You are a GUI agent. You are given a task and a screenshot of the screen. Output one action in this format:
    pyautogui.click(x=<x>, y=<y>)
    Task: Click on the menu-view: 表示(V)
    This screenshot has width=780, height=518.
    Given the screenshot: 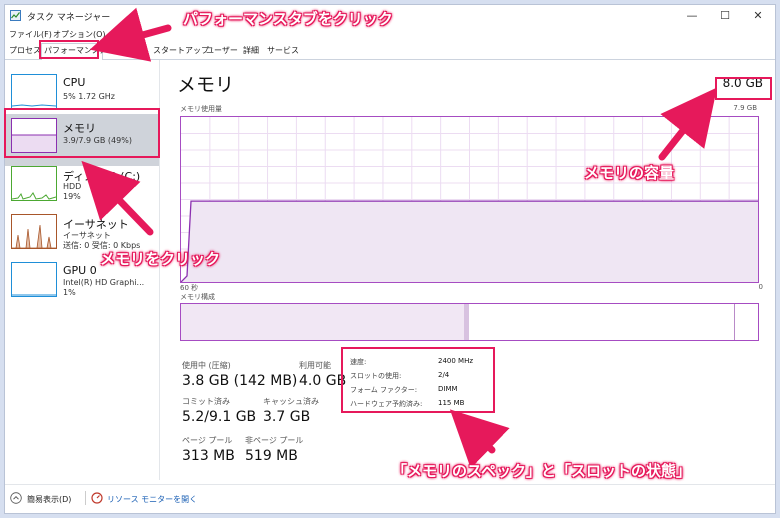 What is the action you would take?
    pyautogui.click(x=126, y=34)
    